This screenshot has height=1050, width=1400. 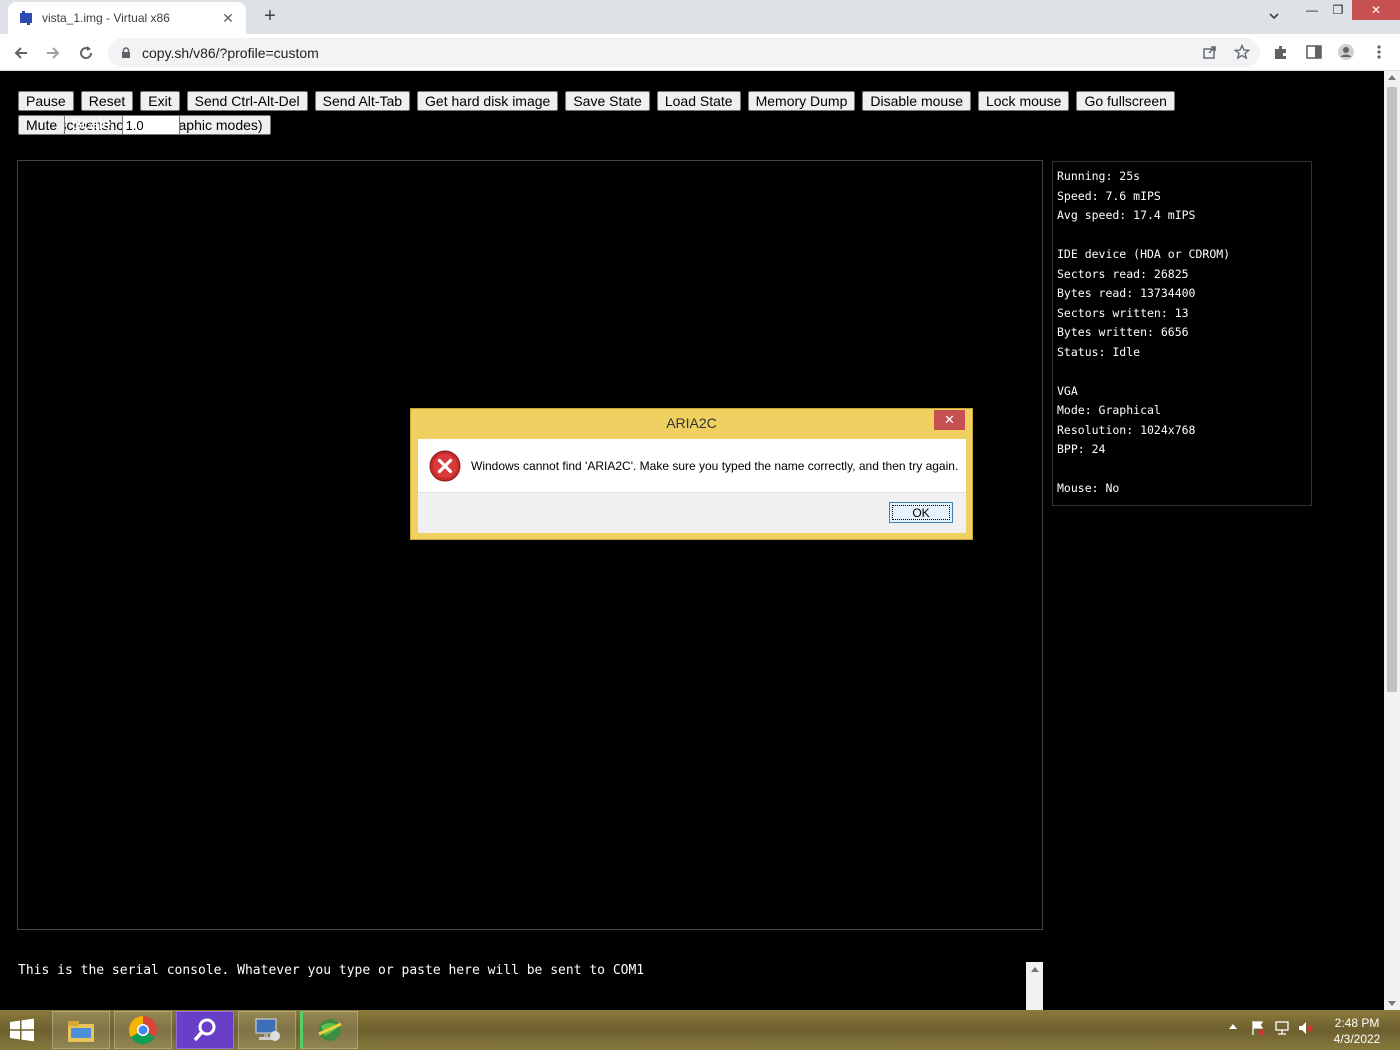 I want to click on info-line: BPP: 24, so click(x=1081, y=449).